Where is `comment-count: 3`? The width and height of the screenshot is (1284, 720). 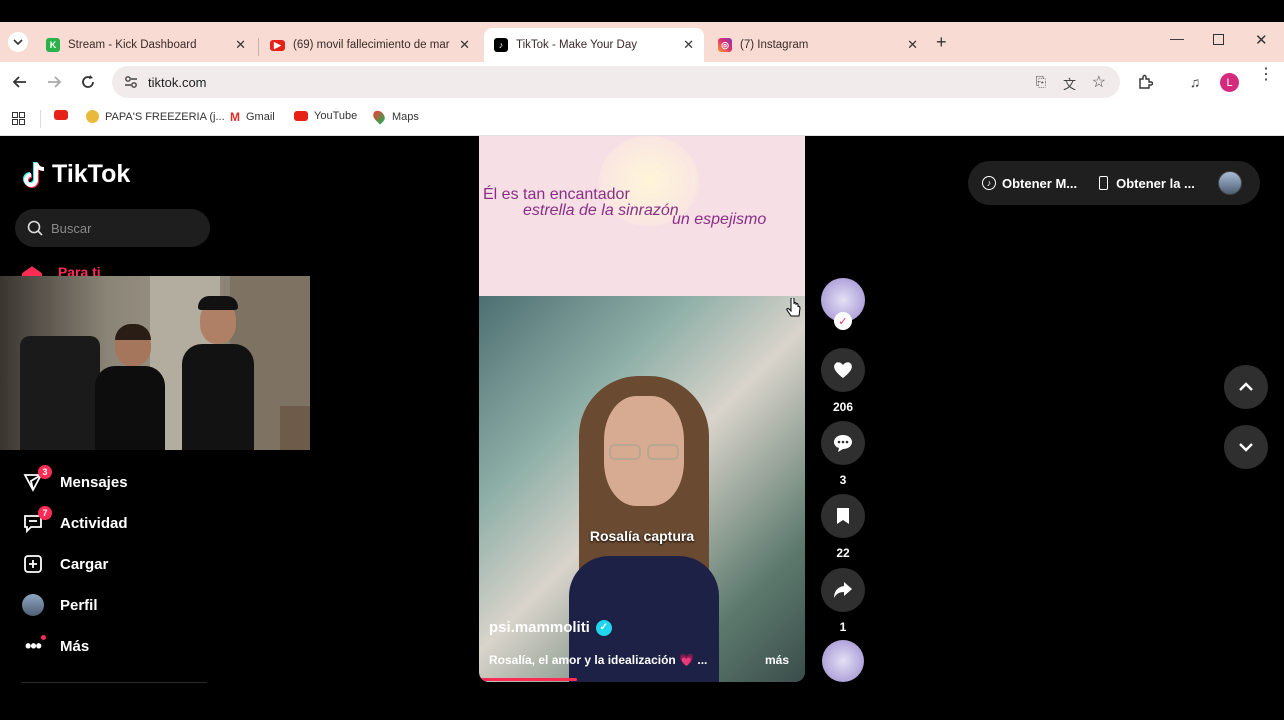
comment-count: 3 is located at coordinates (843, 480).